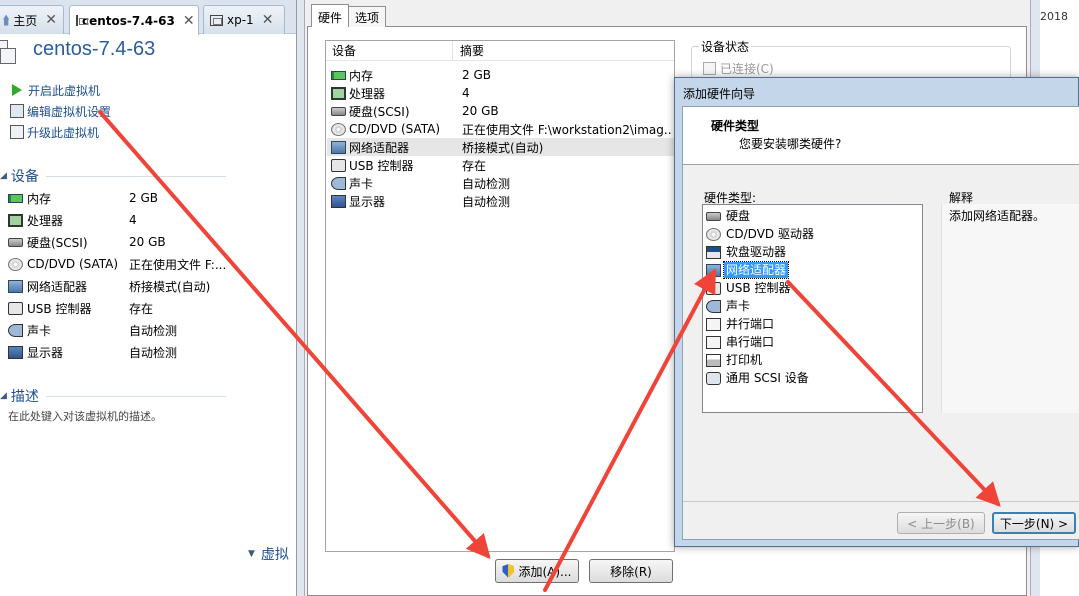  I want to click on device-value: 2 GB, so click(143, 198).